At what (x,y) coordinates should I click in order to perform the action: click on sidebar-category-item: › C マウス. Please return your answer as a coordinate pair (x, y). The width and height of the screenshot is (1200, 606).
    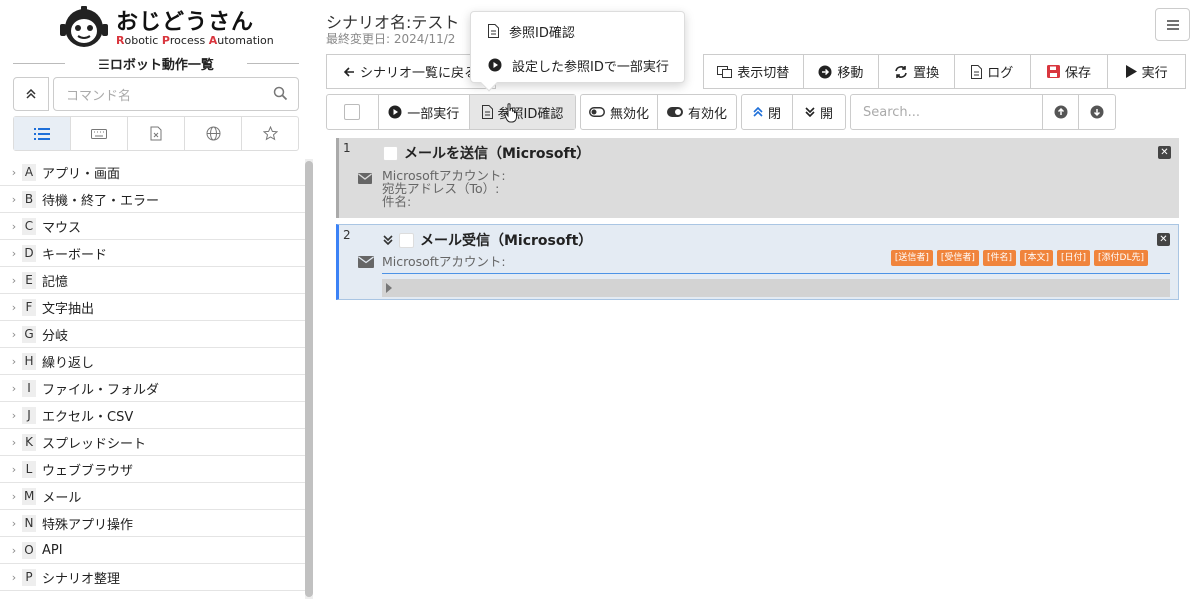
    Looking at the image, I should click on (152, 226).